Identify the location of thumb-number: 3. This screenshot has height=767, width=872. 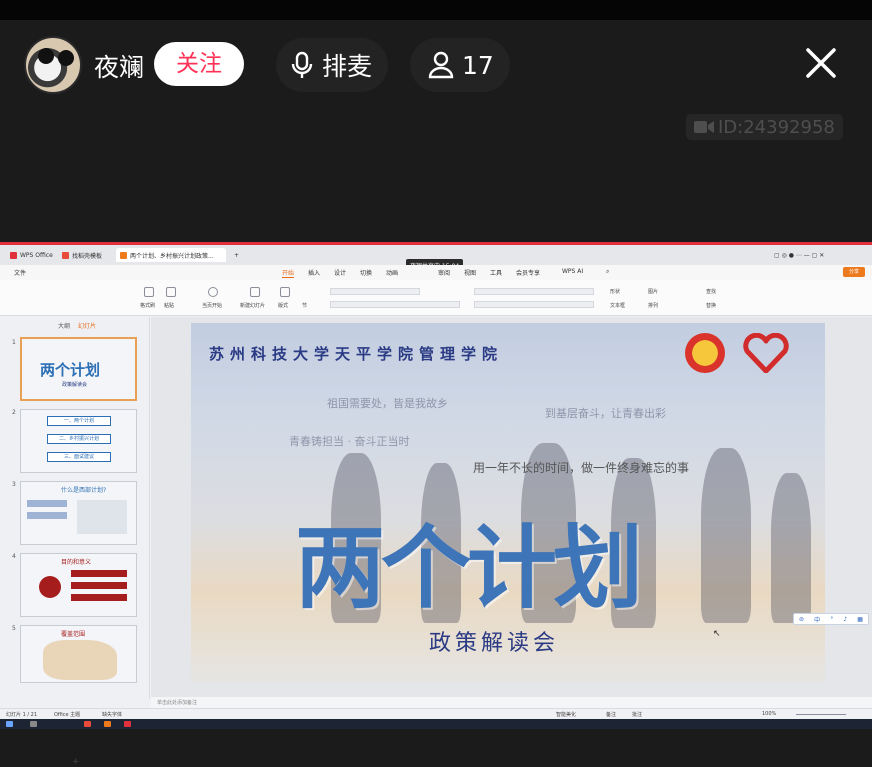
(14, 484).